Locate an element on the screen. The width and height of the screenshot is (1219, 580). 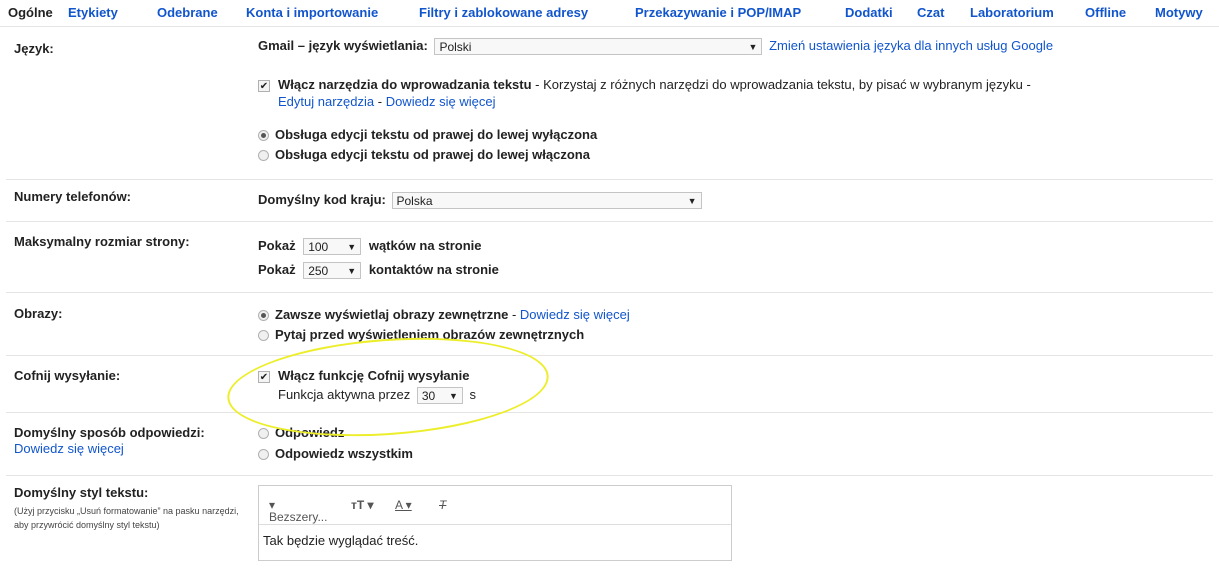
text-style-preview: Tak będzie wyglądać treść. is located at coordinates (341, 540).